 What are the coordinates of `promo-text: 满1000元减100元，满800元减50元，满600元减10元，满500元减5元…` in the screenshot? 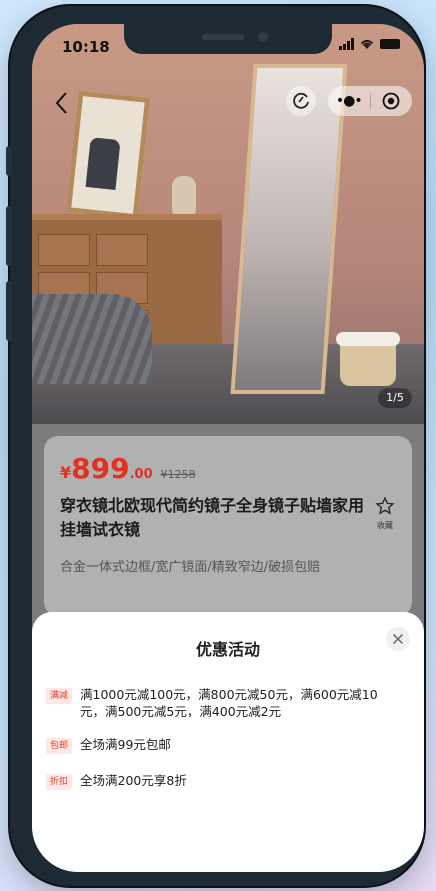 It's located at (229, 703).